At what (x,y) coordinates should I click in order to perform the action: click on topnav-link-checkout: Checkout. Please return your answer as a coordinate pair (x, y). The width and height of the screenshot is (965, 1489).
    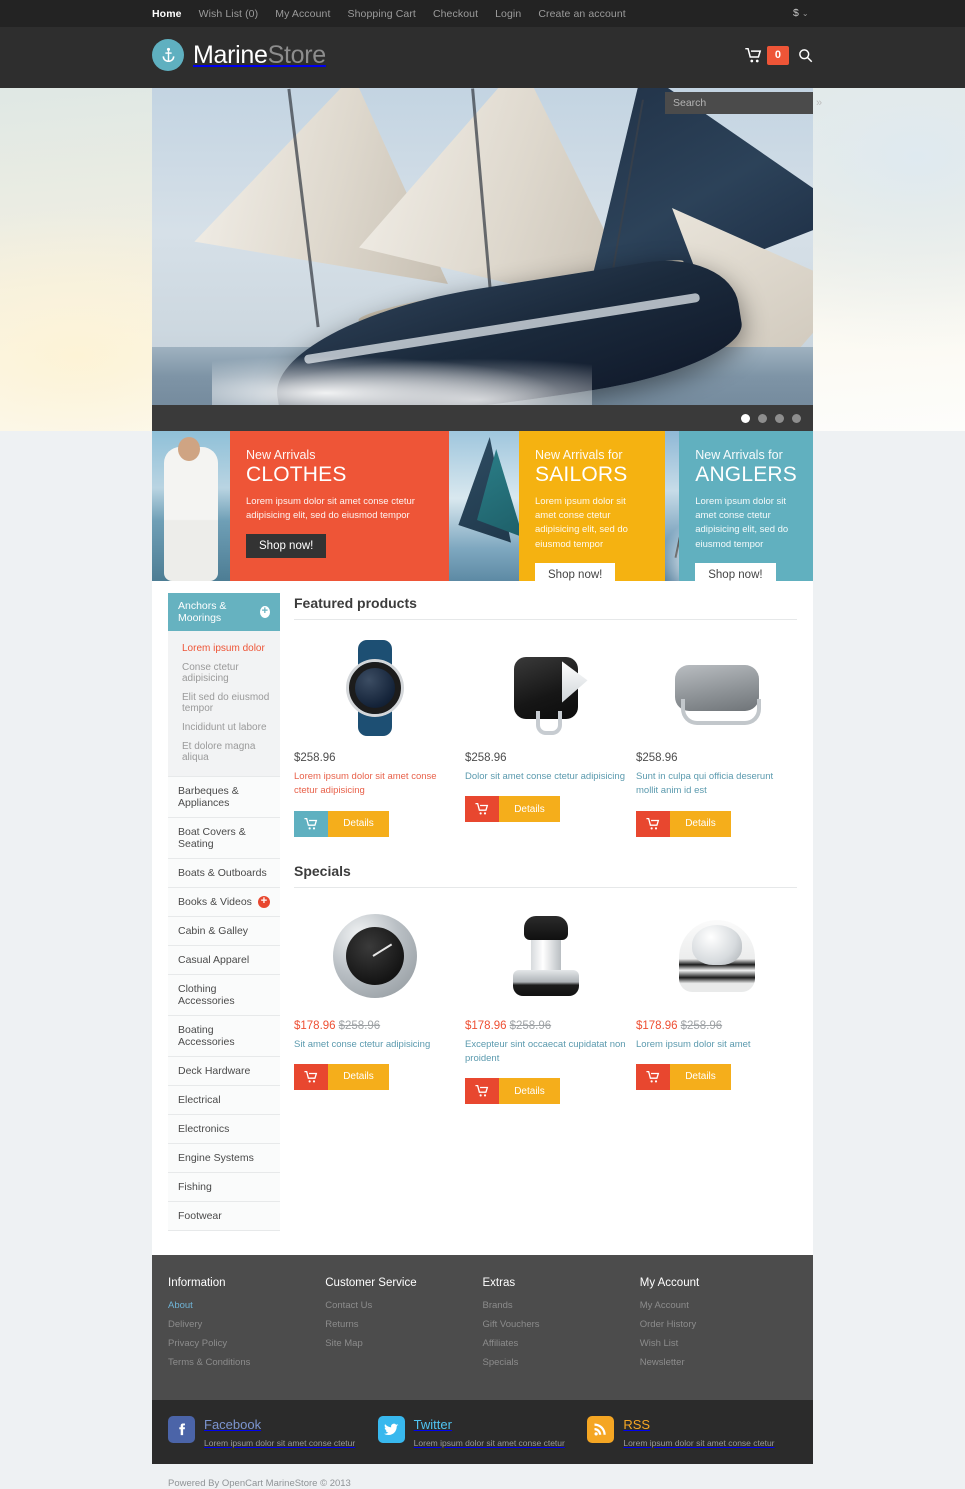
    Looking at the image, I should click on (455, 14).